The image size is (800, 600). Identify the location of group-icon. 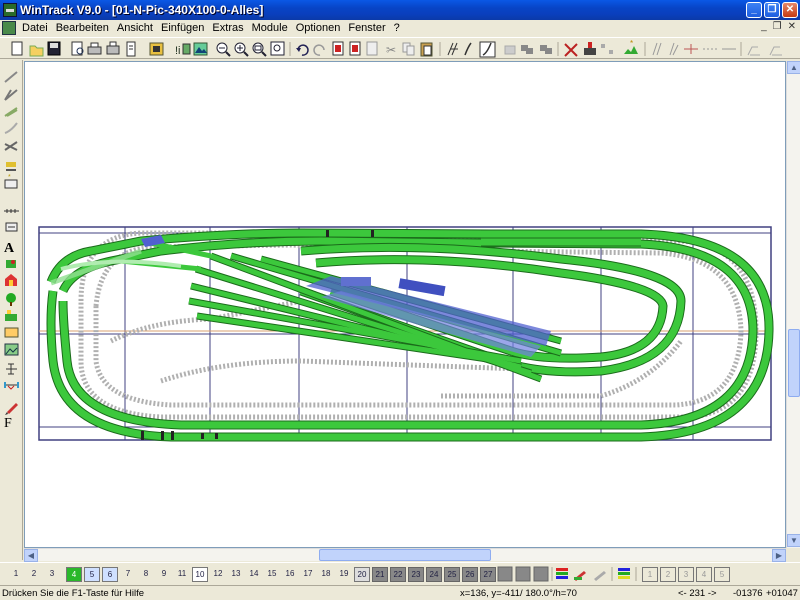
(527, 49).